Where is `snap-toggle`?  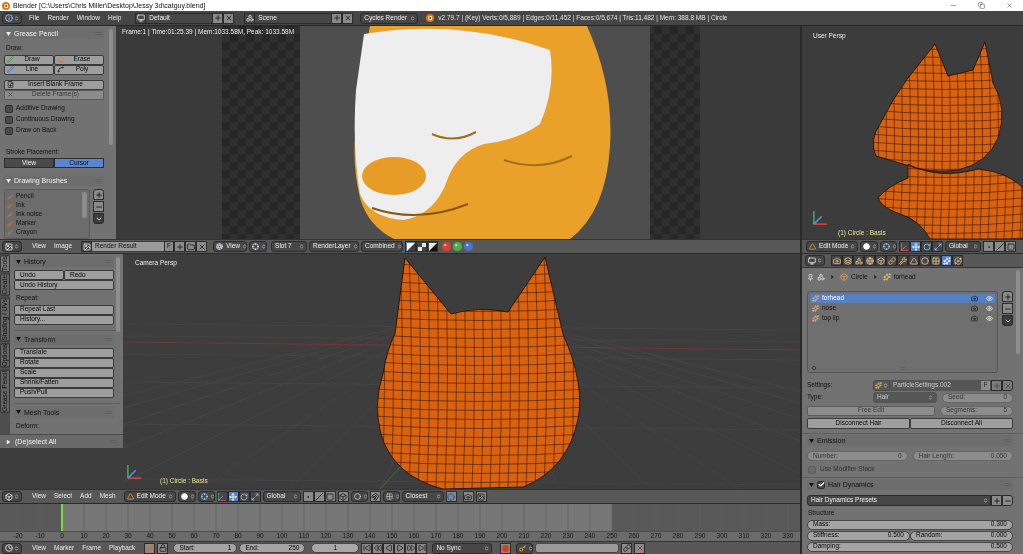
snap-toggle is located at coordinates (375, 496).